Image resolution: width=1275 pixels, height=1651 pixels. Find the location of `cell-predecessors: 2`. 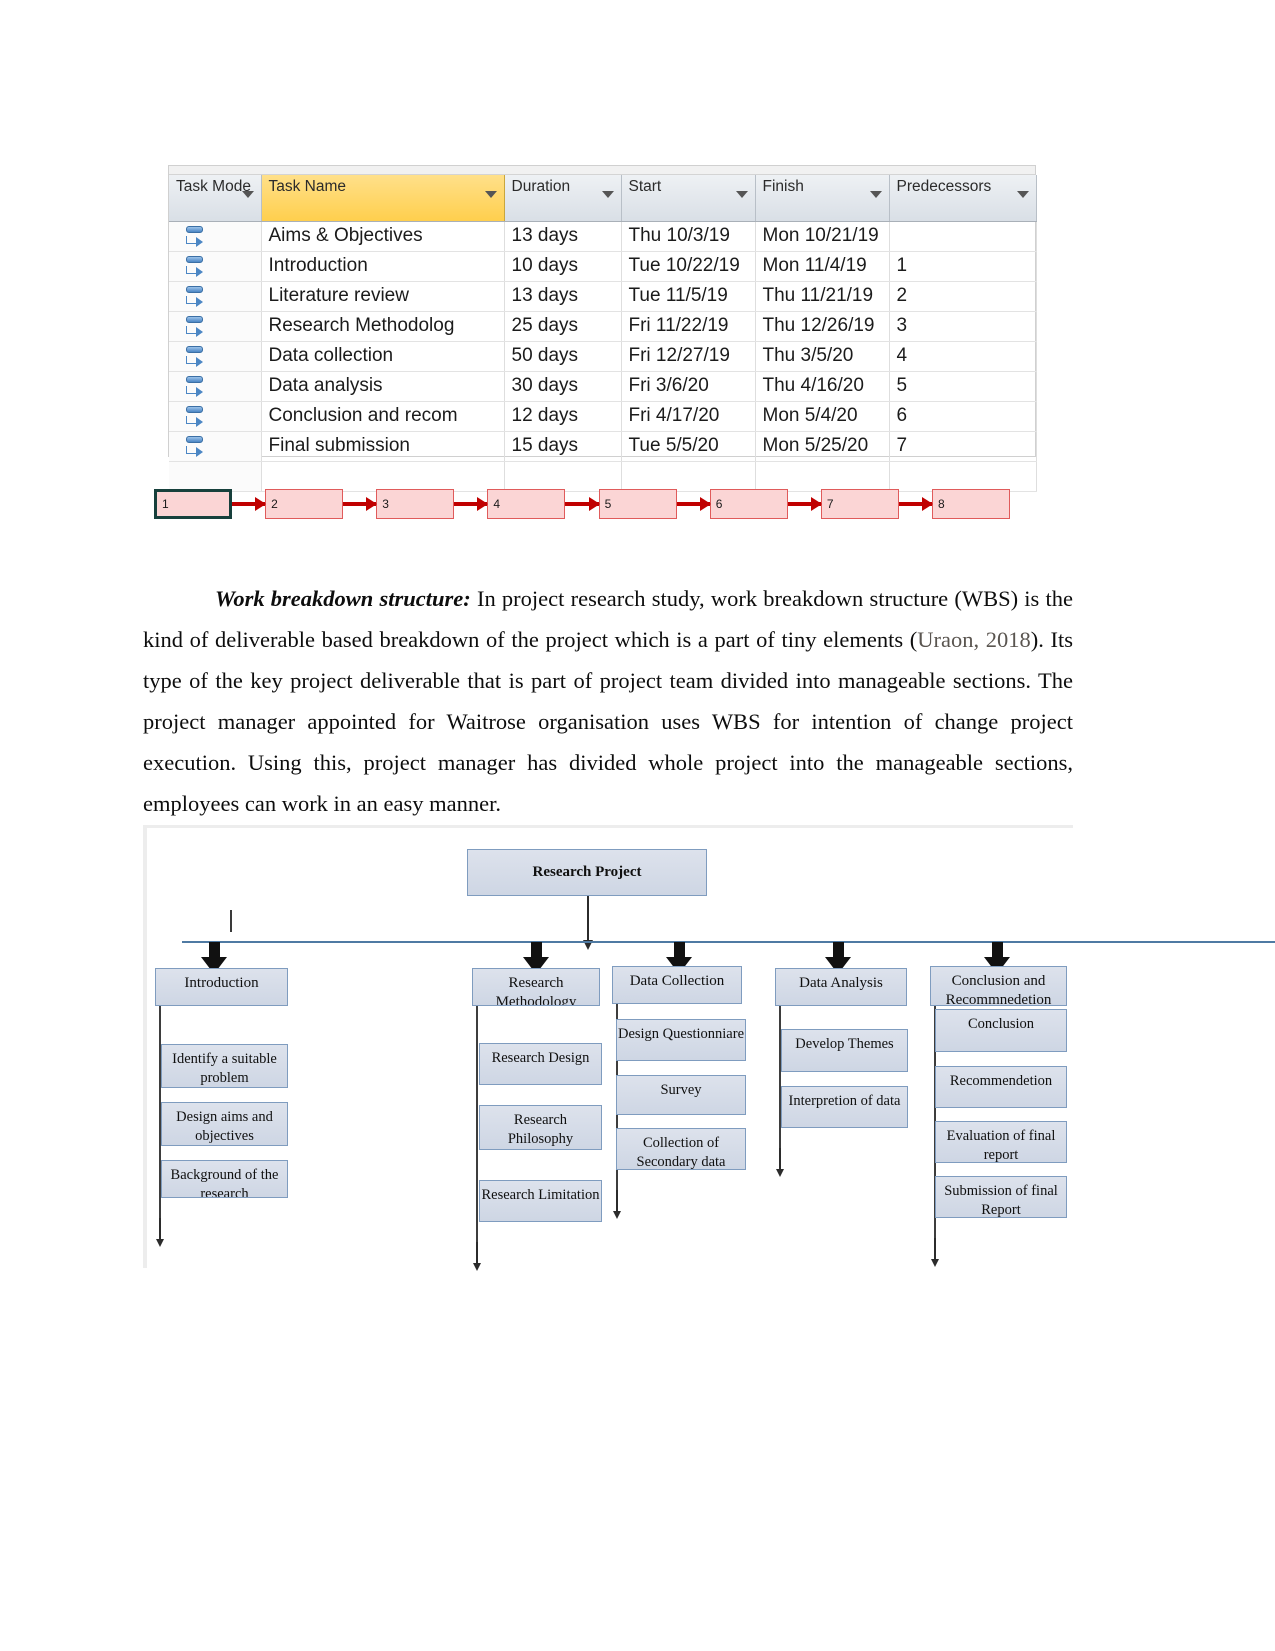

cell-predecessors: 2 is located at coordinates (963, 296).